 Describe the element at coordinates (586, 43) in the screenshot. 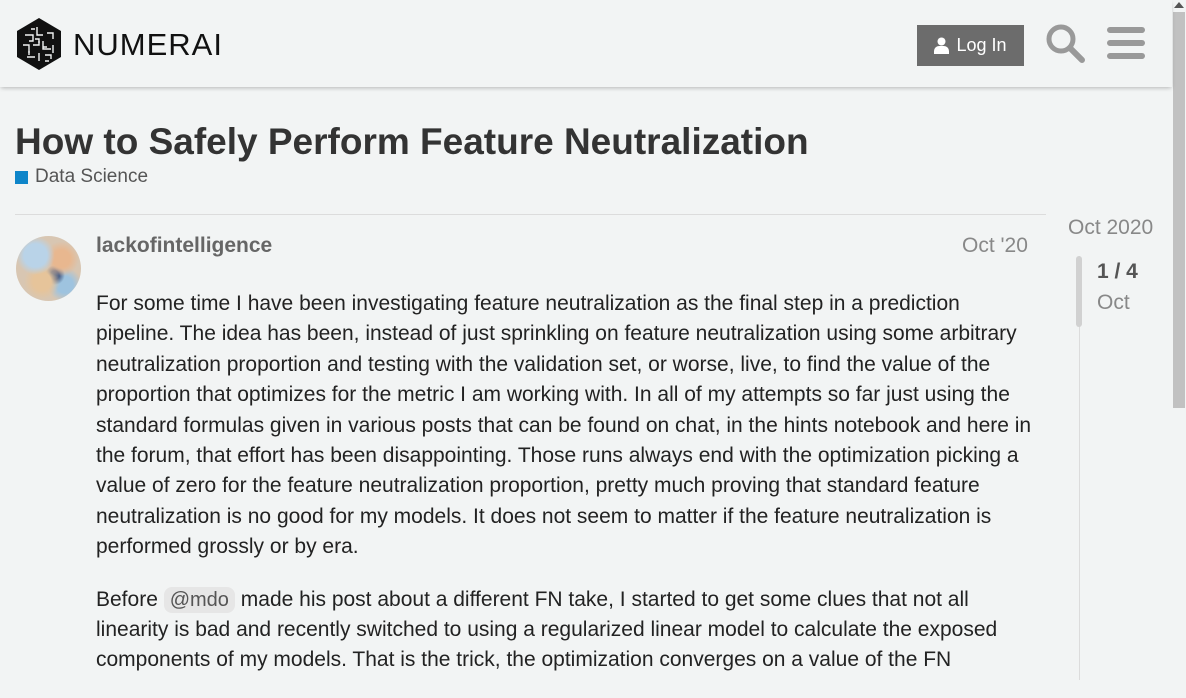

I see `site-header: NUMERAI Log In` at that location.